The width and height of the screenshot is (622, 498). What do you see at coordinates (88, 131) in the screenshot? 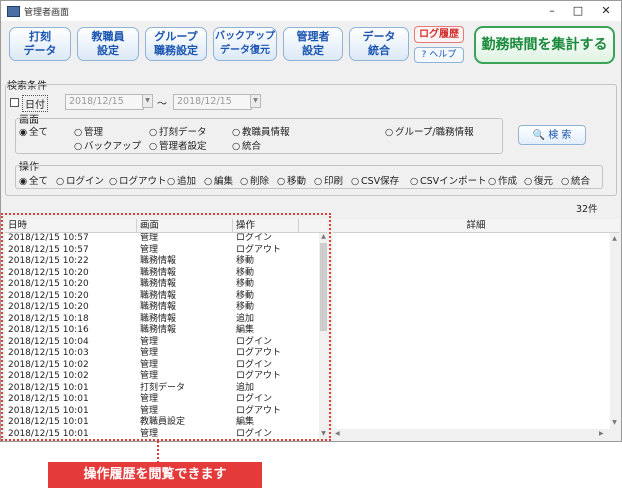
I see `screen-option-admin: ○ 管理` at bounding box center [88, 131].